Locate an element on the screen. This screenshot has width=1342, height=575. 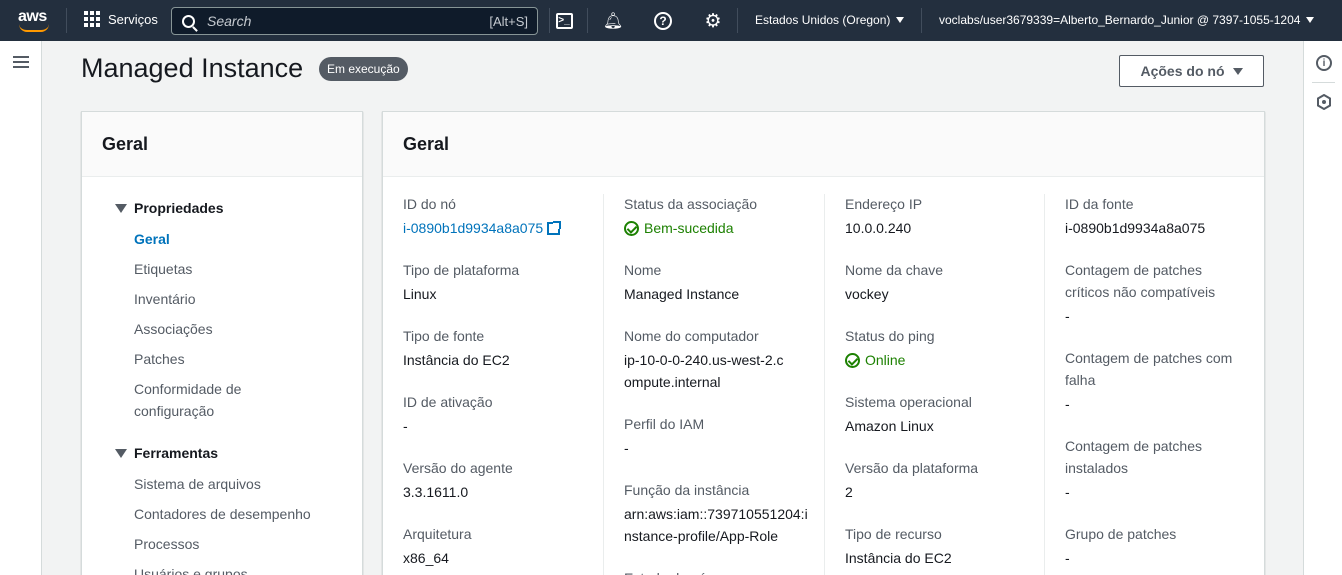
field-label: Tipo de plataforma is located at coordinates (461, 270).